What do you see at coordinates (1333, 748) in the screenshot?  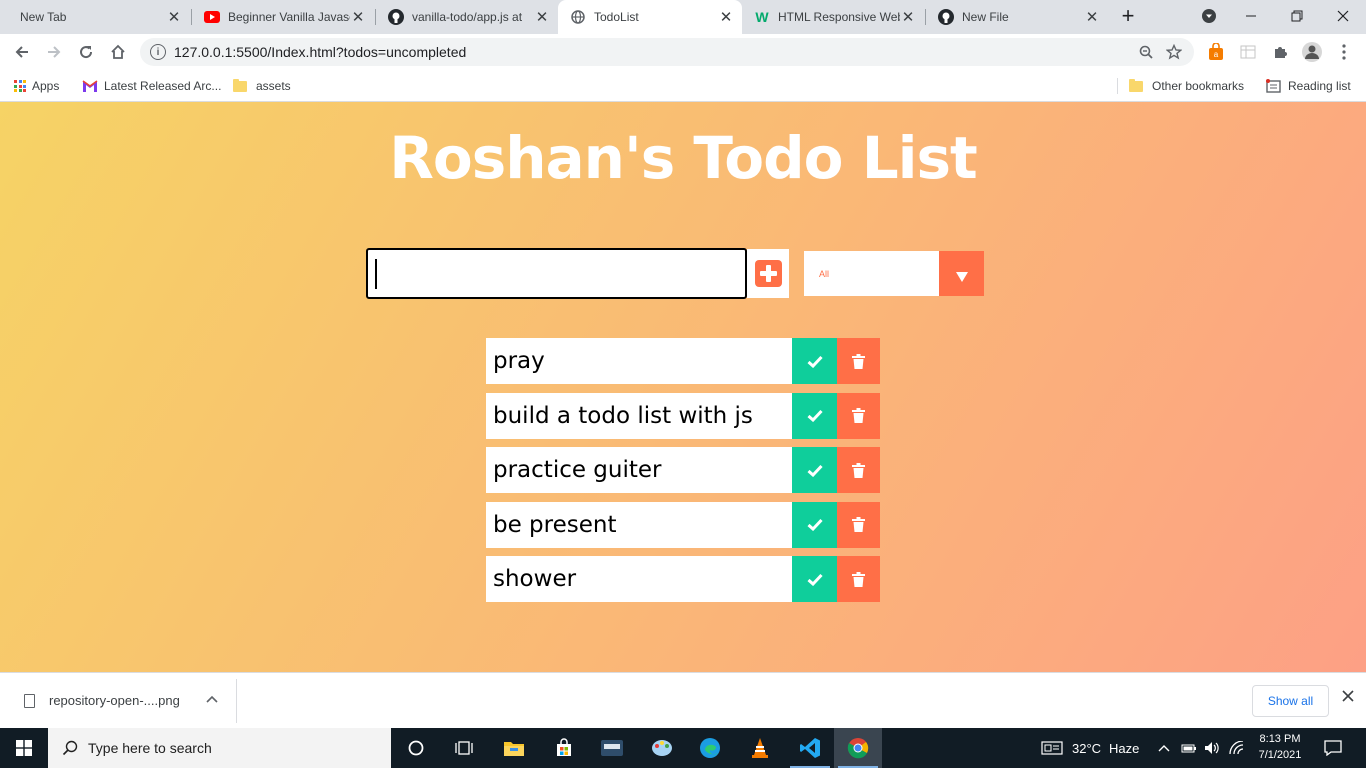 I see `notifications-icon` at bounding box center [1333, 748].